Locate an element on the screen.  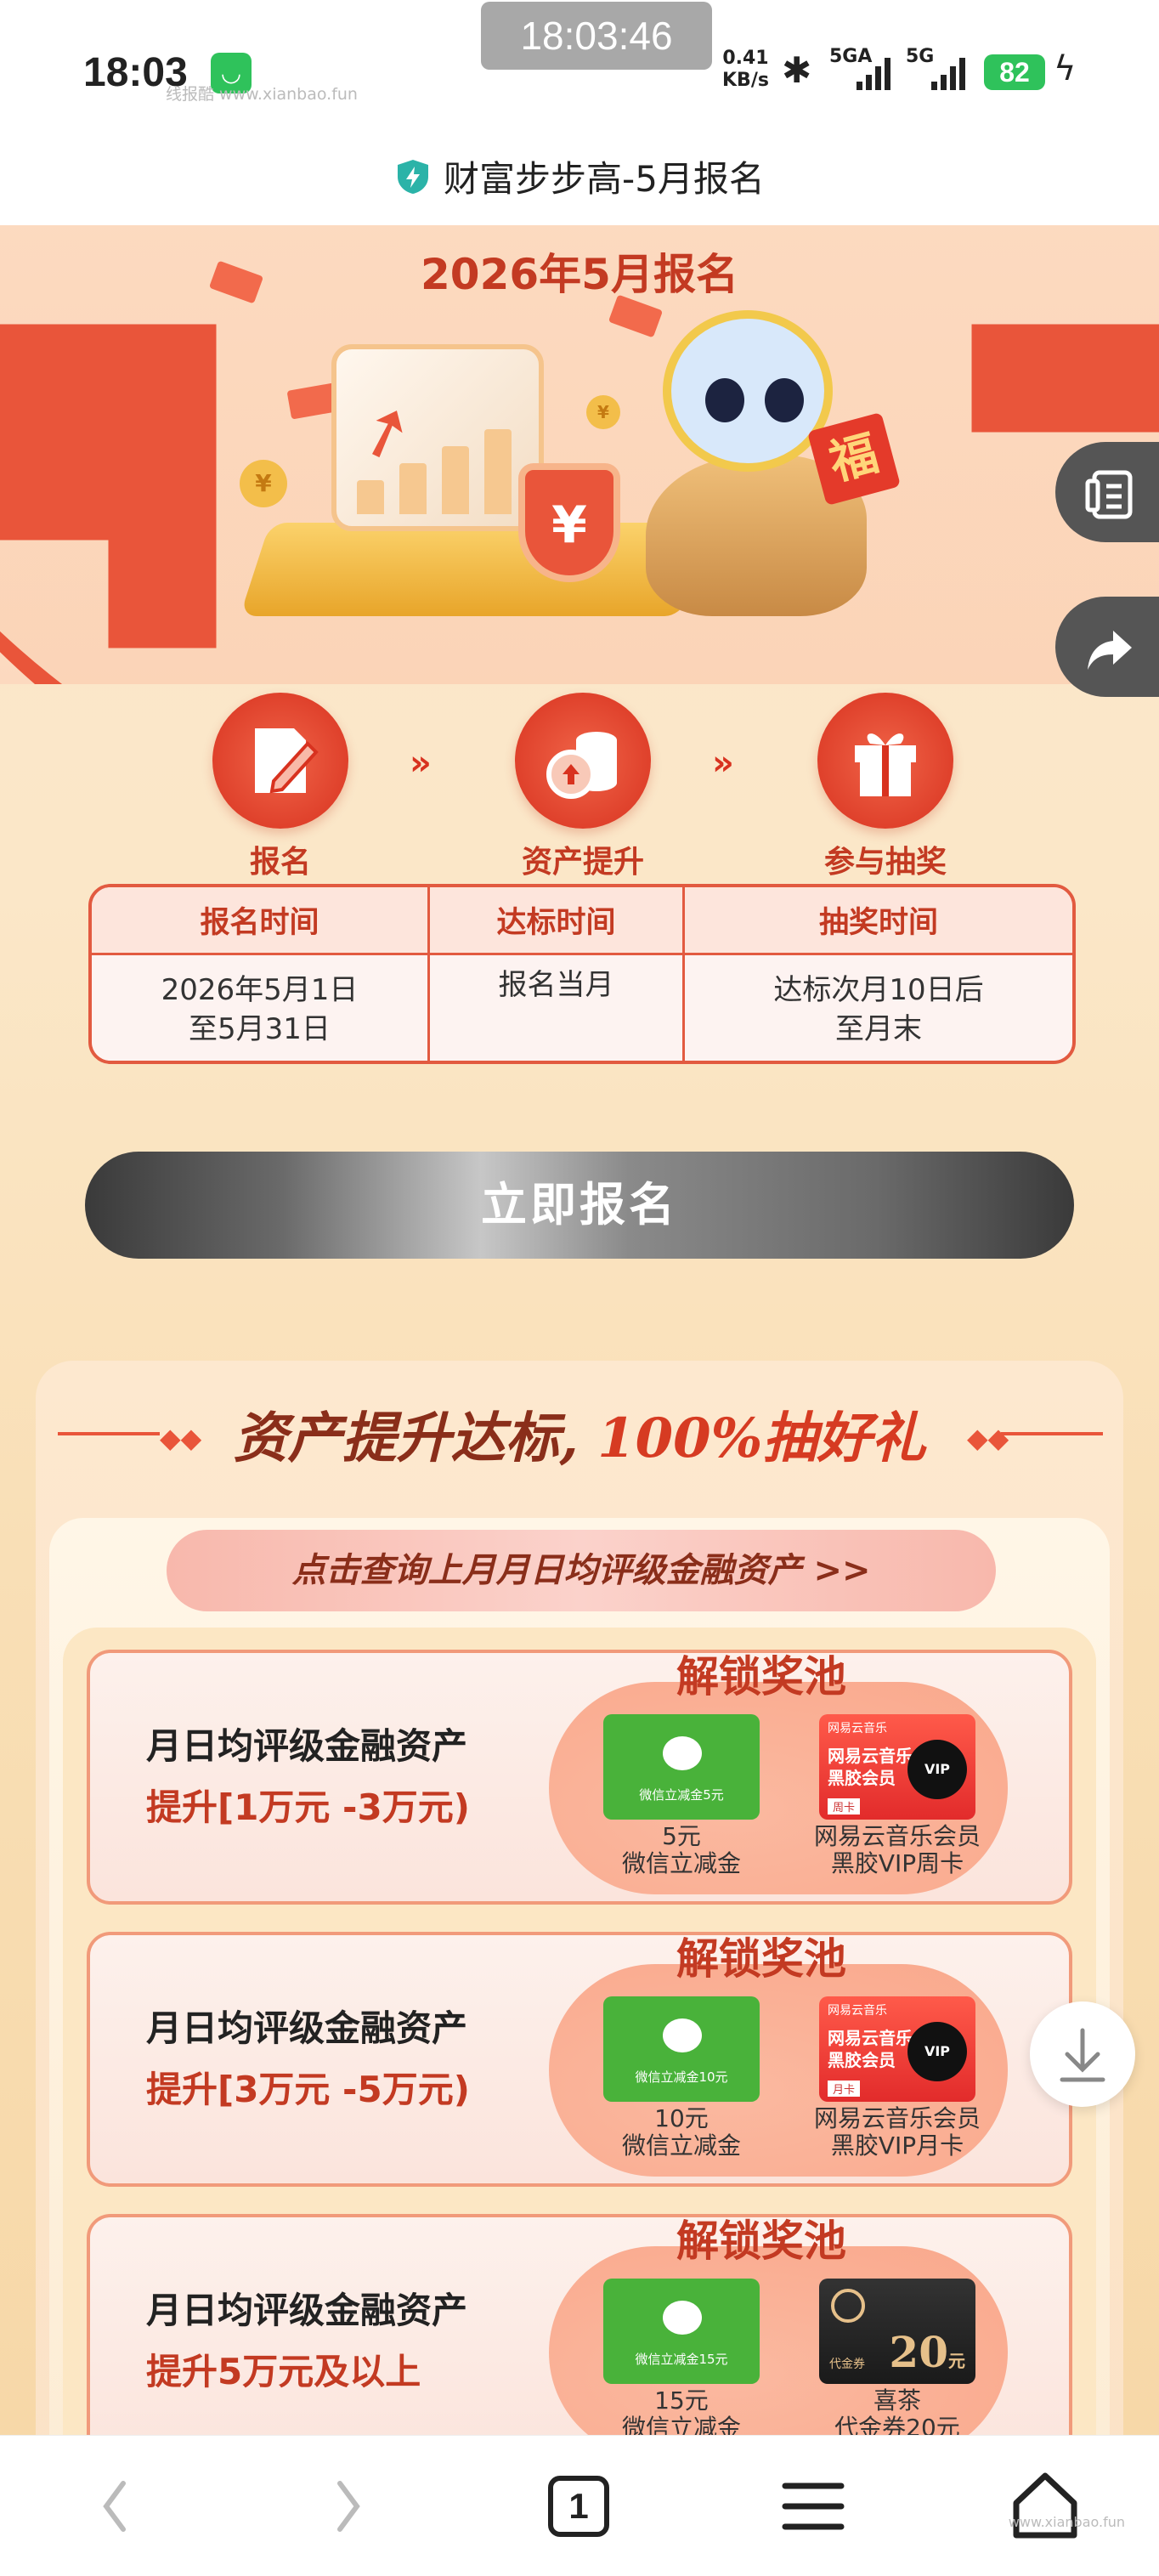
hero-headline: 2026年5月报名 is located at coordinates (579, 274).